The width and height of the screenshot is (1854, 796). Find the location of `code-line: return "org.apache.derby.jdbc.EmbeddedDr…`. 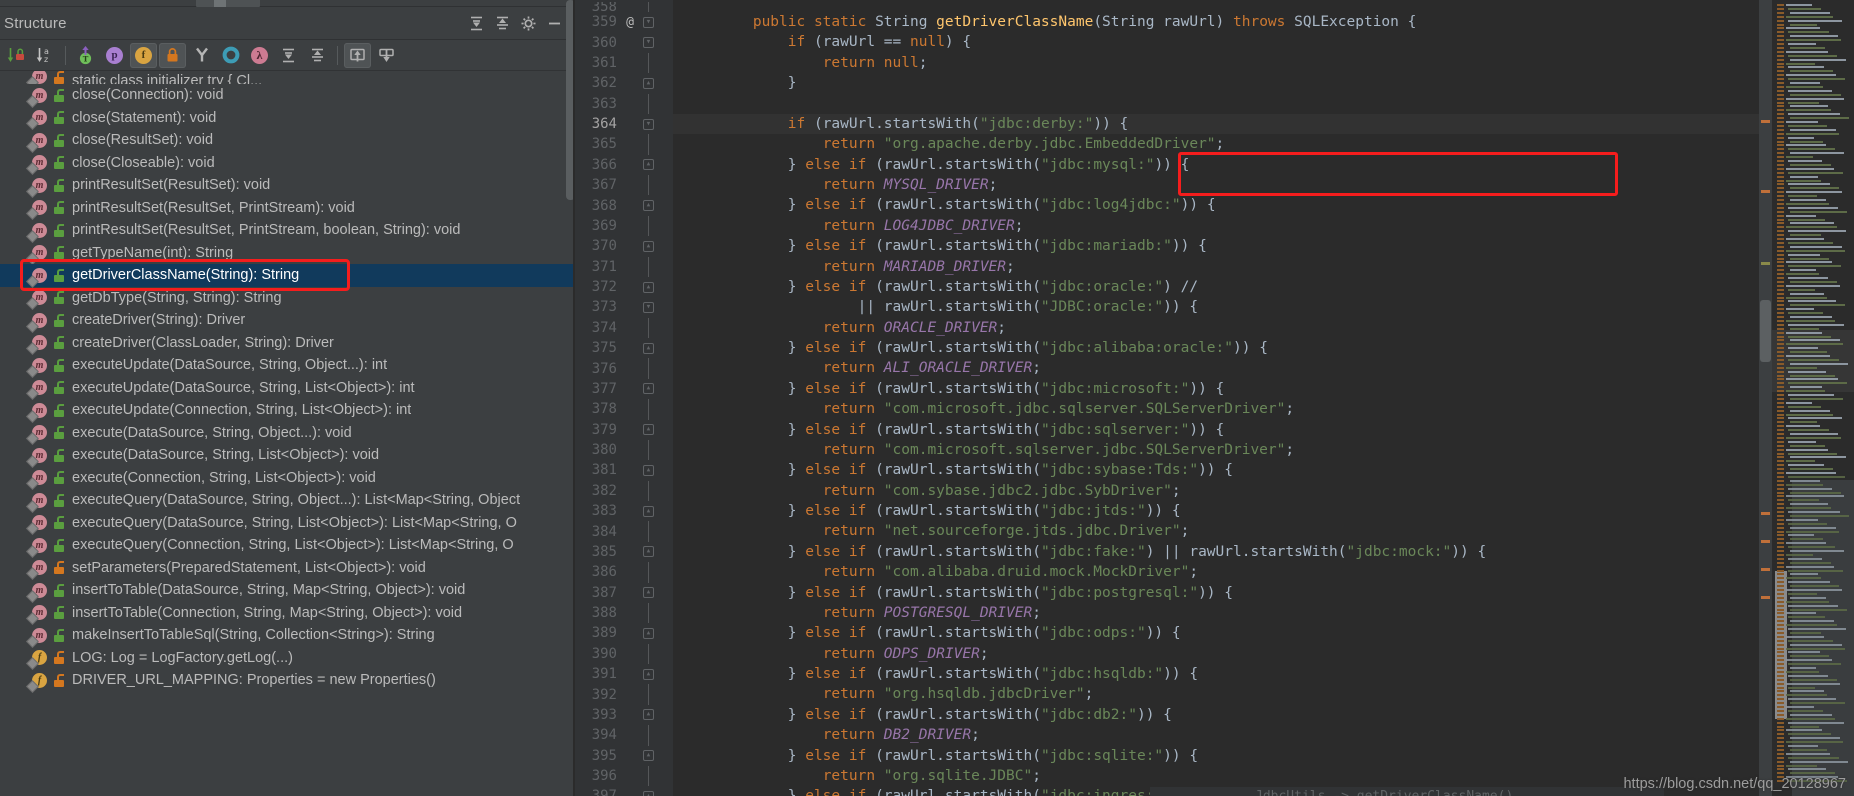

code-line: return "org.apache.derby.jdbc.EmbeddedDr… is located at coordinates (1216, 144).